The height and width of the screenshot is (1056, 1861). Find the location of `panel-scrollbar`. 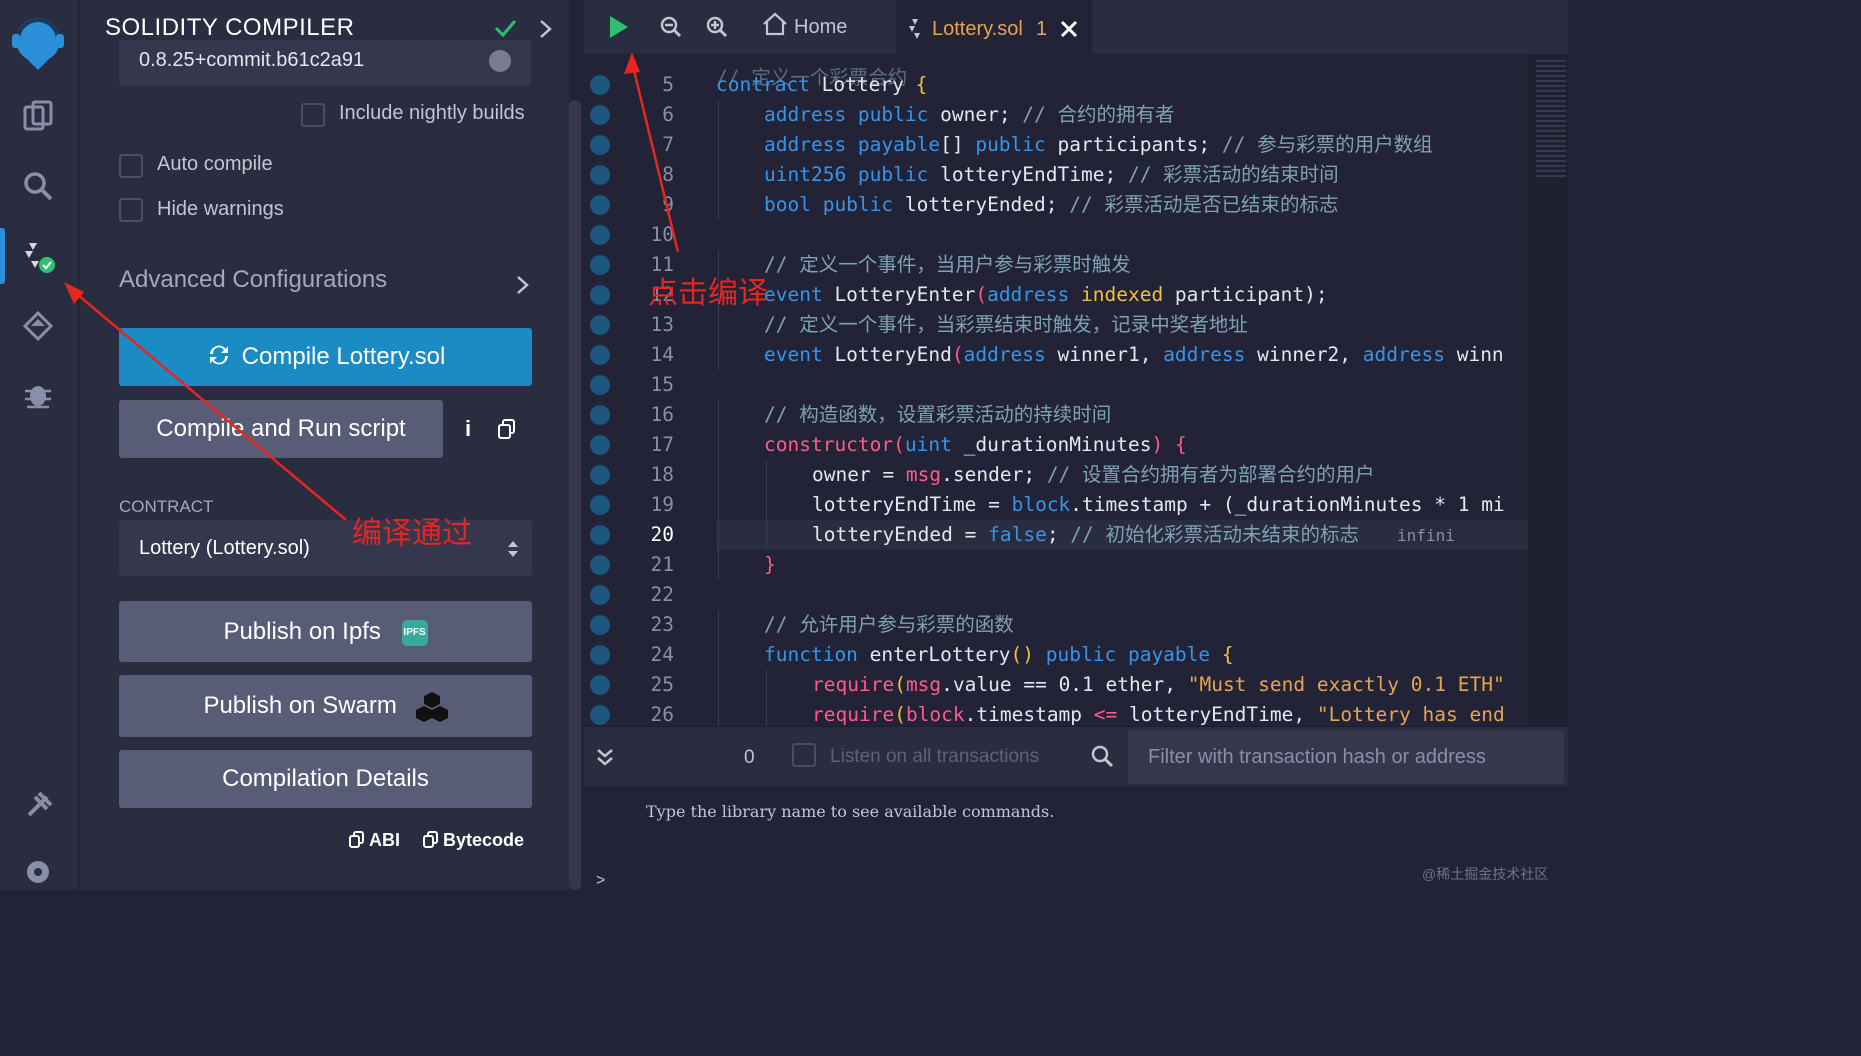

panel-scrollbar is located at coordinates (575, 495).